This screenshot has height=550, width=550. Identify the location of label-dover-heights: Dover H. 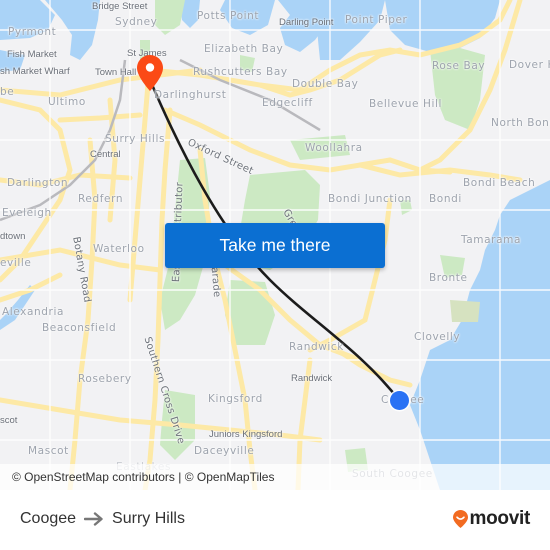
(529, 65).